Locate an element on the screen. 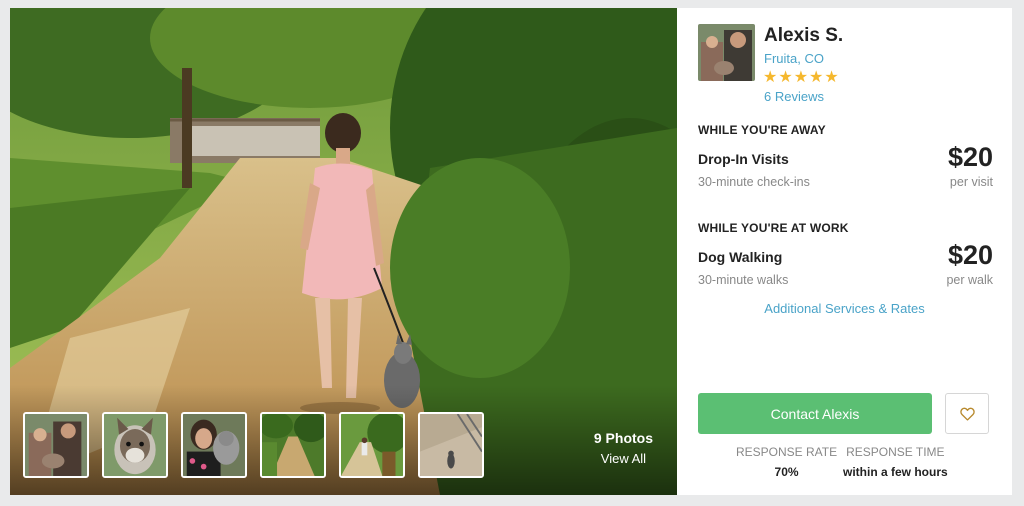  reviews-link: 6 Reviews is located at coordinates (794, 96).